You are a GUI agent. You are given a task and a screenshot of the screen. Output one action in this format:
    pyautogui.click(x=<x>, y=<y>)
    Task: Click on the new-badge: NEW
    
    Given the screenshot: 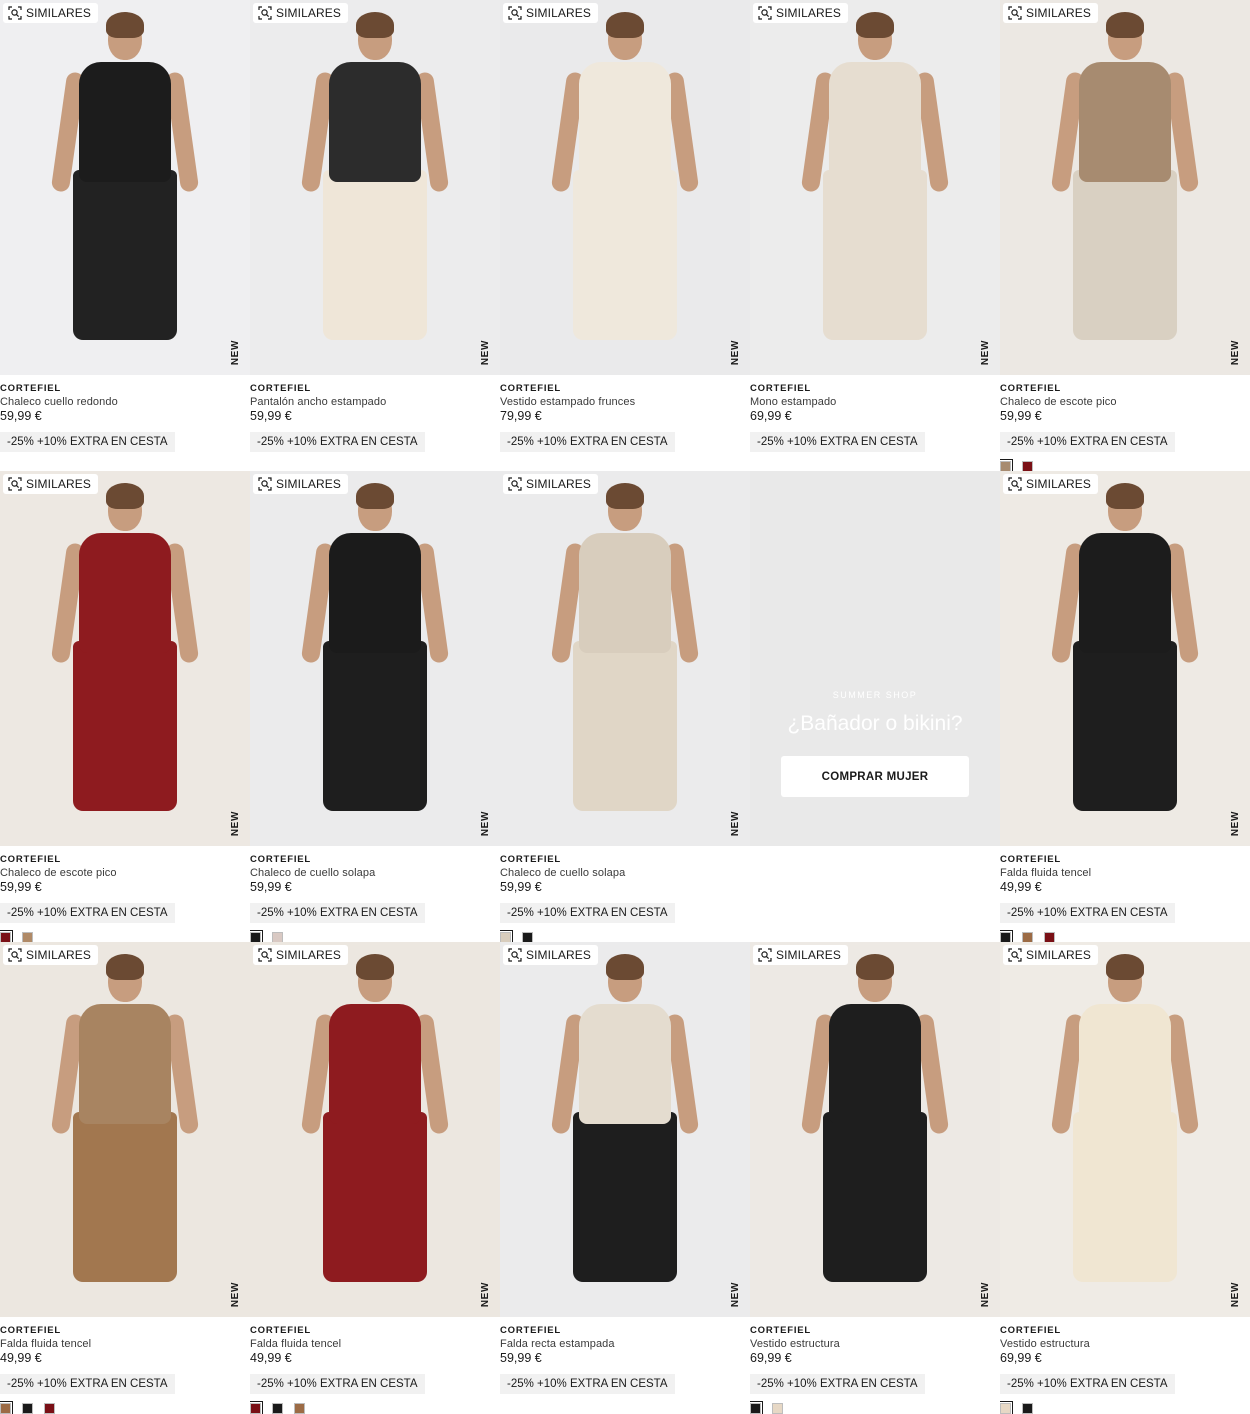 What is the action you would take?
    pyautogui.click(x=485, y=1294)
    